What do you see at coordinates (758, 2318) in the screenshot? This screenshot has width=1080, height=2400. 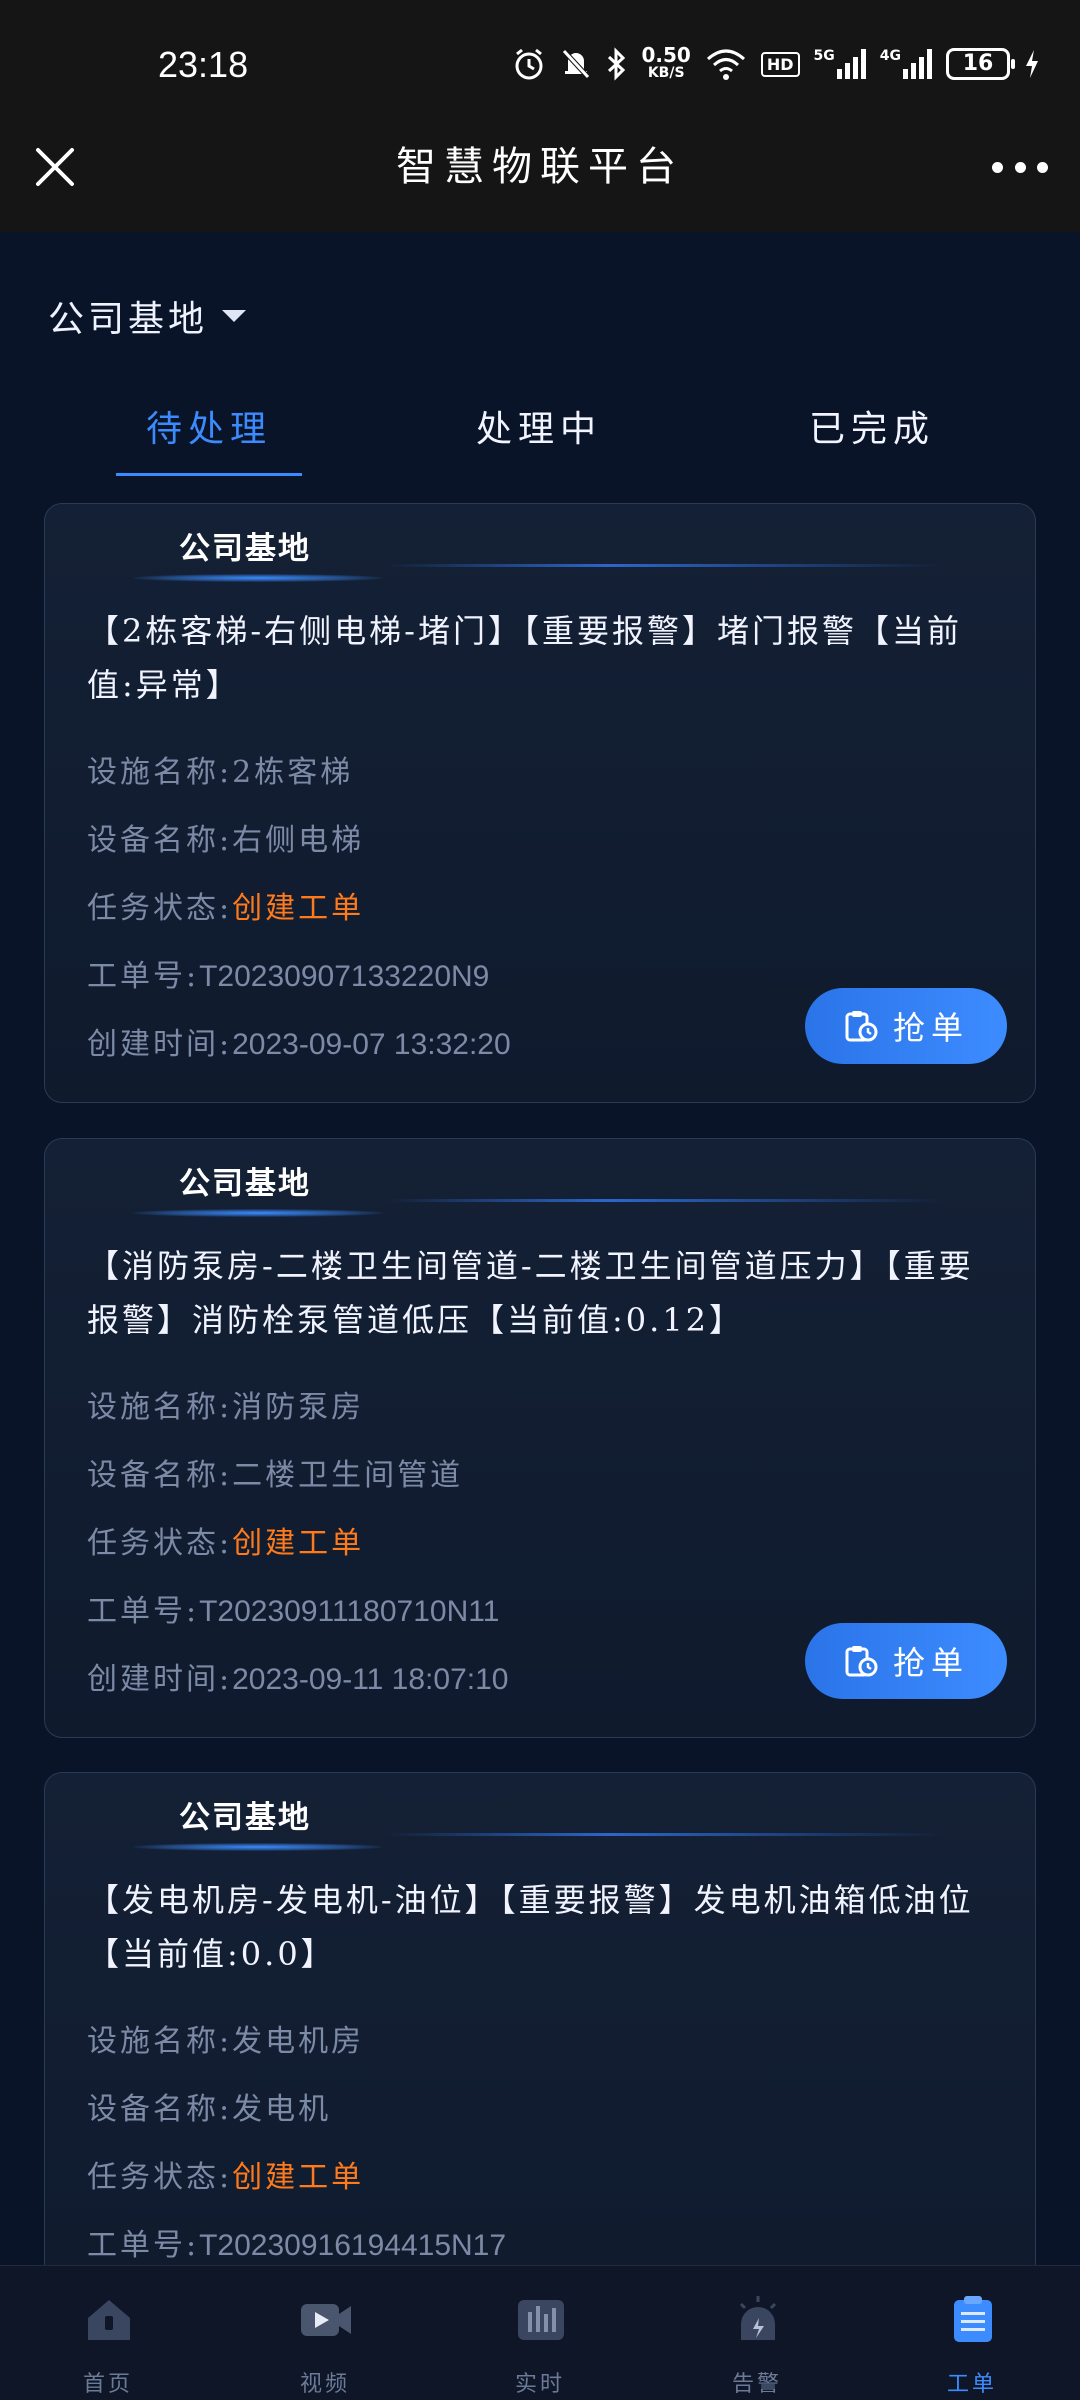 I see `alarm-icon` at bounding box center [758, 2318].